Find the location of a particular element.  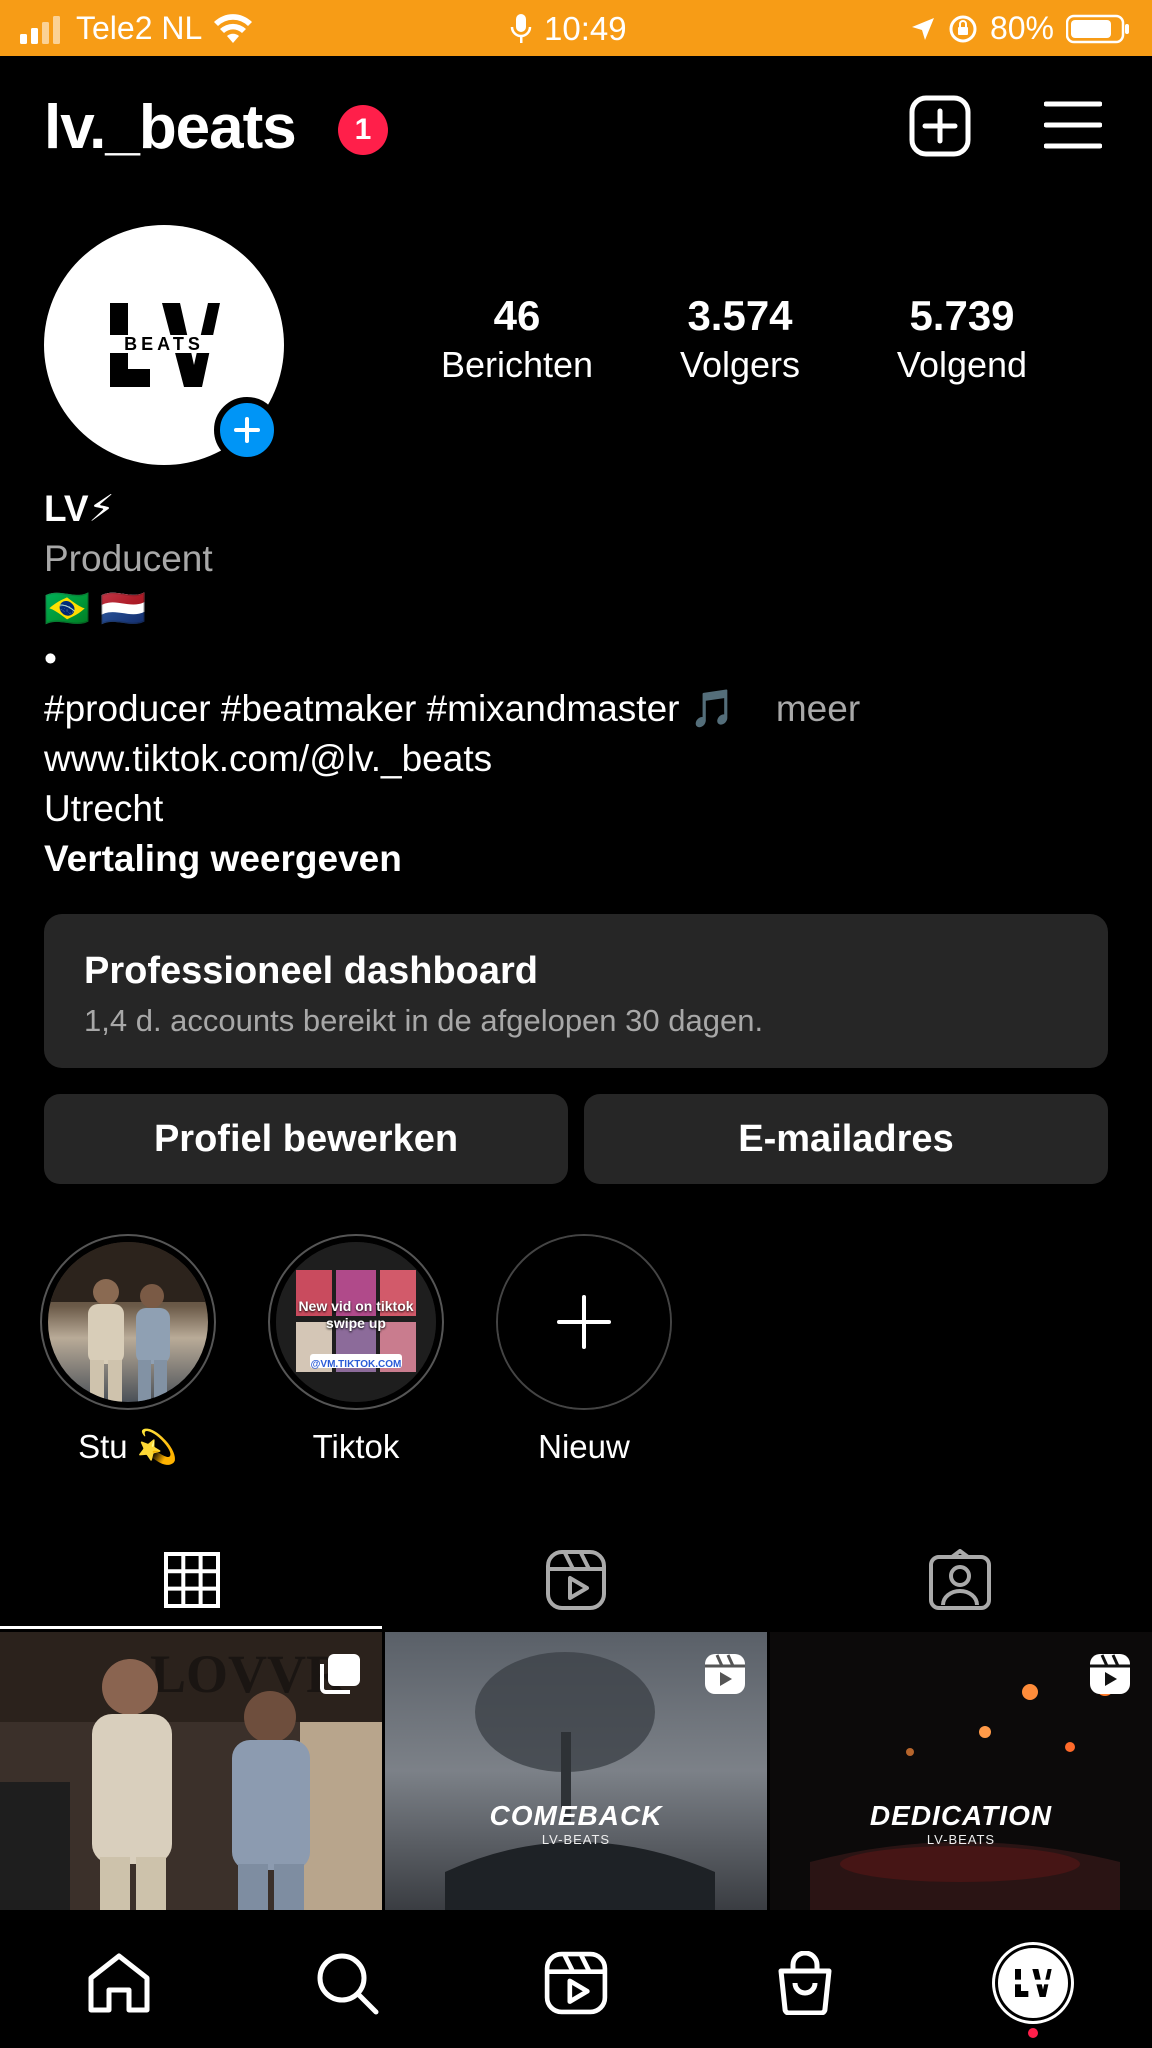

stat-posts-label: Berichten is located at coordinates (517, 364).